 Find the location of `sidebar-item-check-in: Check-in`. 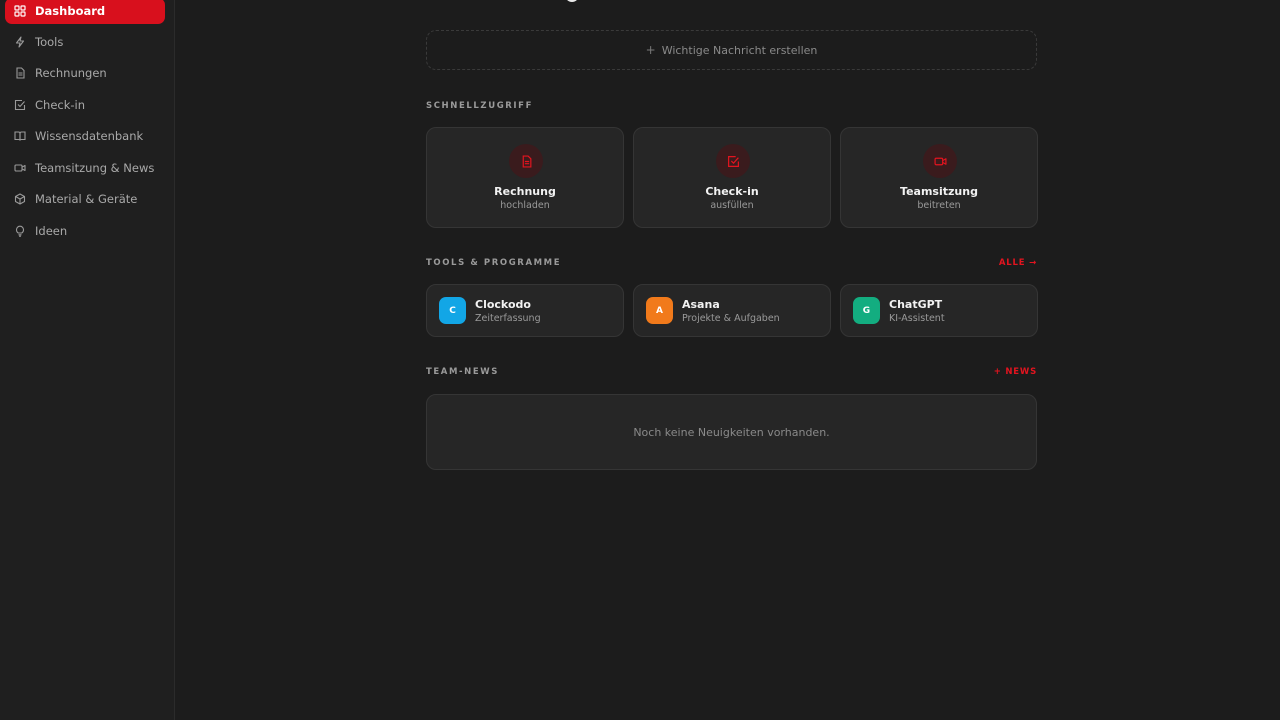

sidebar-item-check-in: Check-in is located at coordinates (85, 105).